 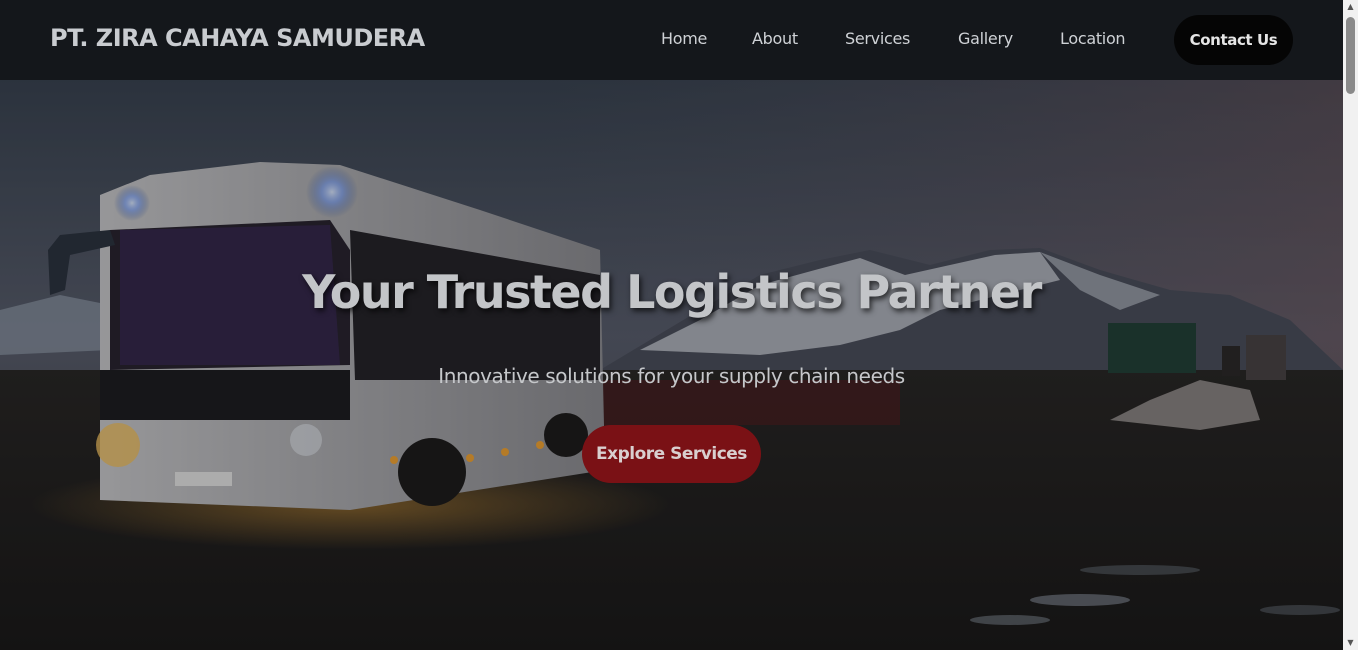 I want to click on explore-services-button: Explore Services, so click(x=671, y=454).